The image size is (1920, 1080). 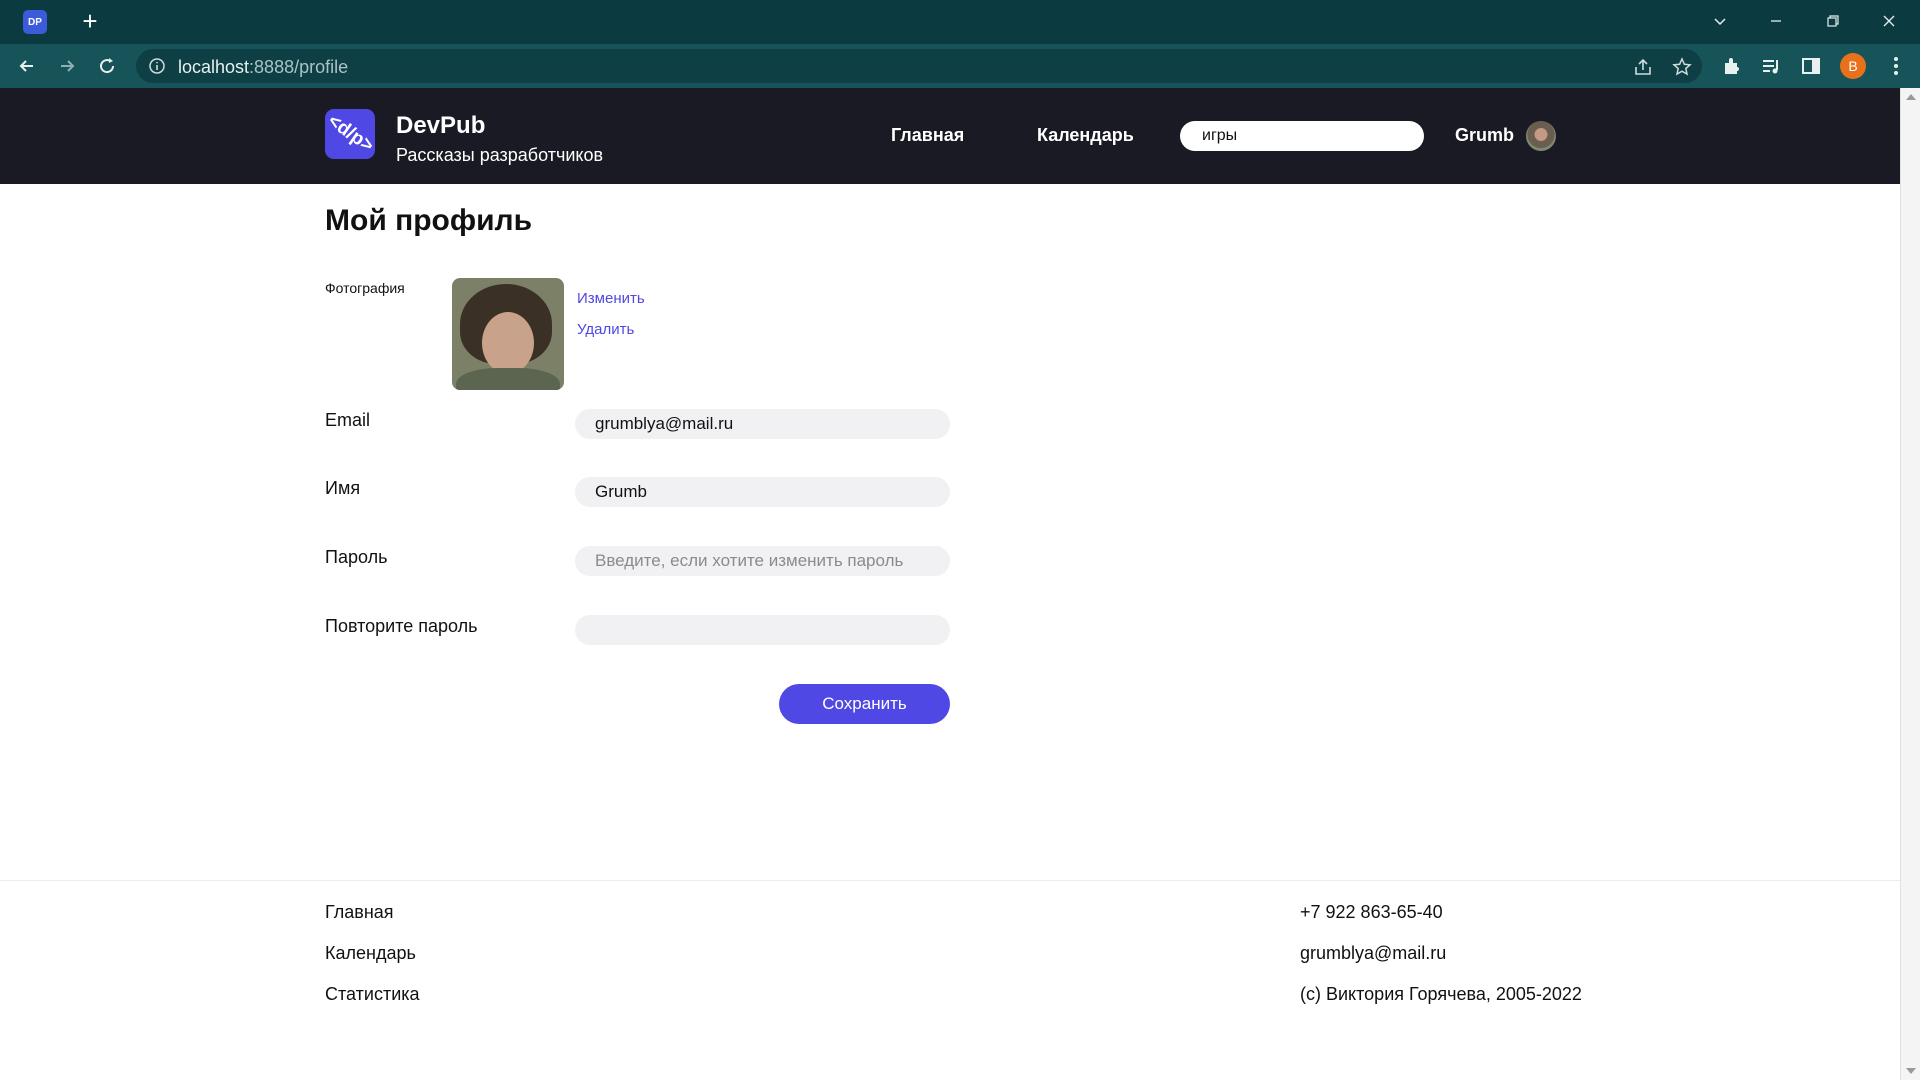 I want to click on browser-tab-bar: DP +, so click(x=960, y=22).